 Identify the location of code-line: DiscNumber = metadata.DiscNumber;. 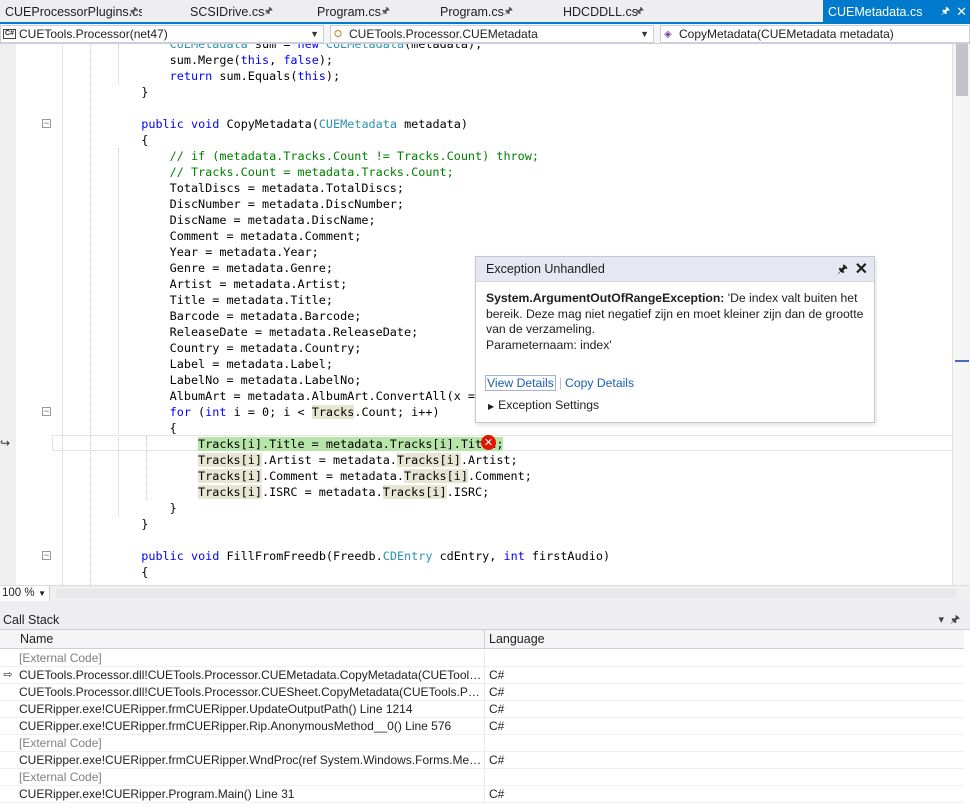
(230, 204).